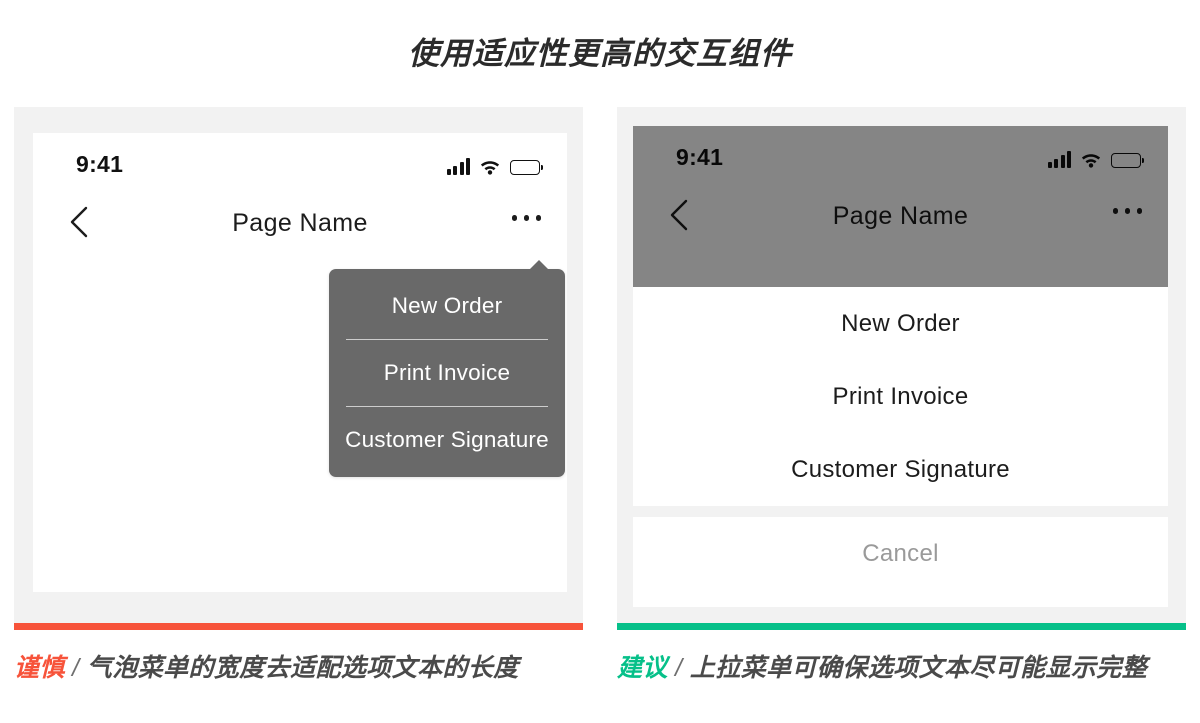 The width and height of the screenshot is (1200, 723). Describe the element at coordinates (526, 167) in the screenshot. I see `battery-full-icon` at that location.